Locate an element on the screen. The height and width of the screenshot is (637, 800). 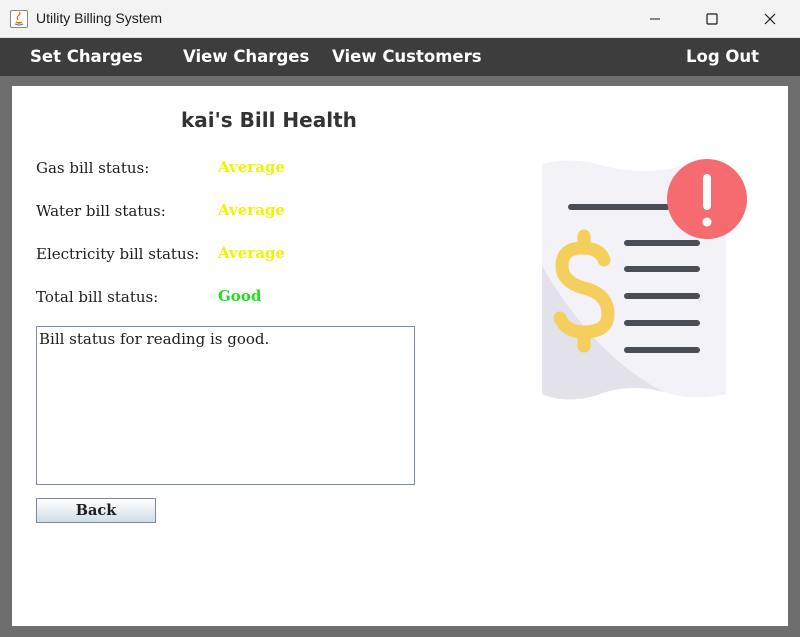
receipt-line-top is located at coordinates (619, 207).